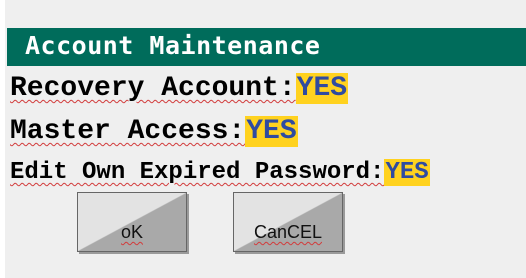 The image size is (526, 278). I want to click on ok-button: oK, so click(132, 222).